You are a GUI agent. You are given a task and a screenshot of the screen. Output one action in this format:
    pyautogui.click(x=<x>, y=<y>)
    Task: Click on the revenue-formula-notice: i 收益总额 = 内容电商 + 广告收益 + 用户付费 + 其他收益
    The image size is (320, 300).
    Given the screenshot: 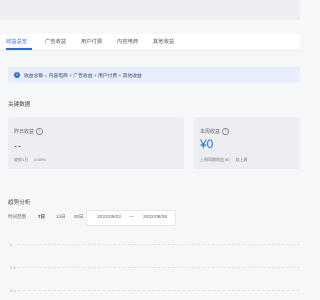 What is the action you would take?
    pyautogui.click(x=154, y=75)
    